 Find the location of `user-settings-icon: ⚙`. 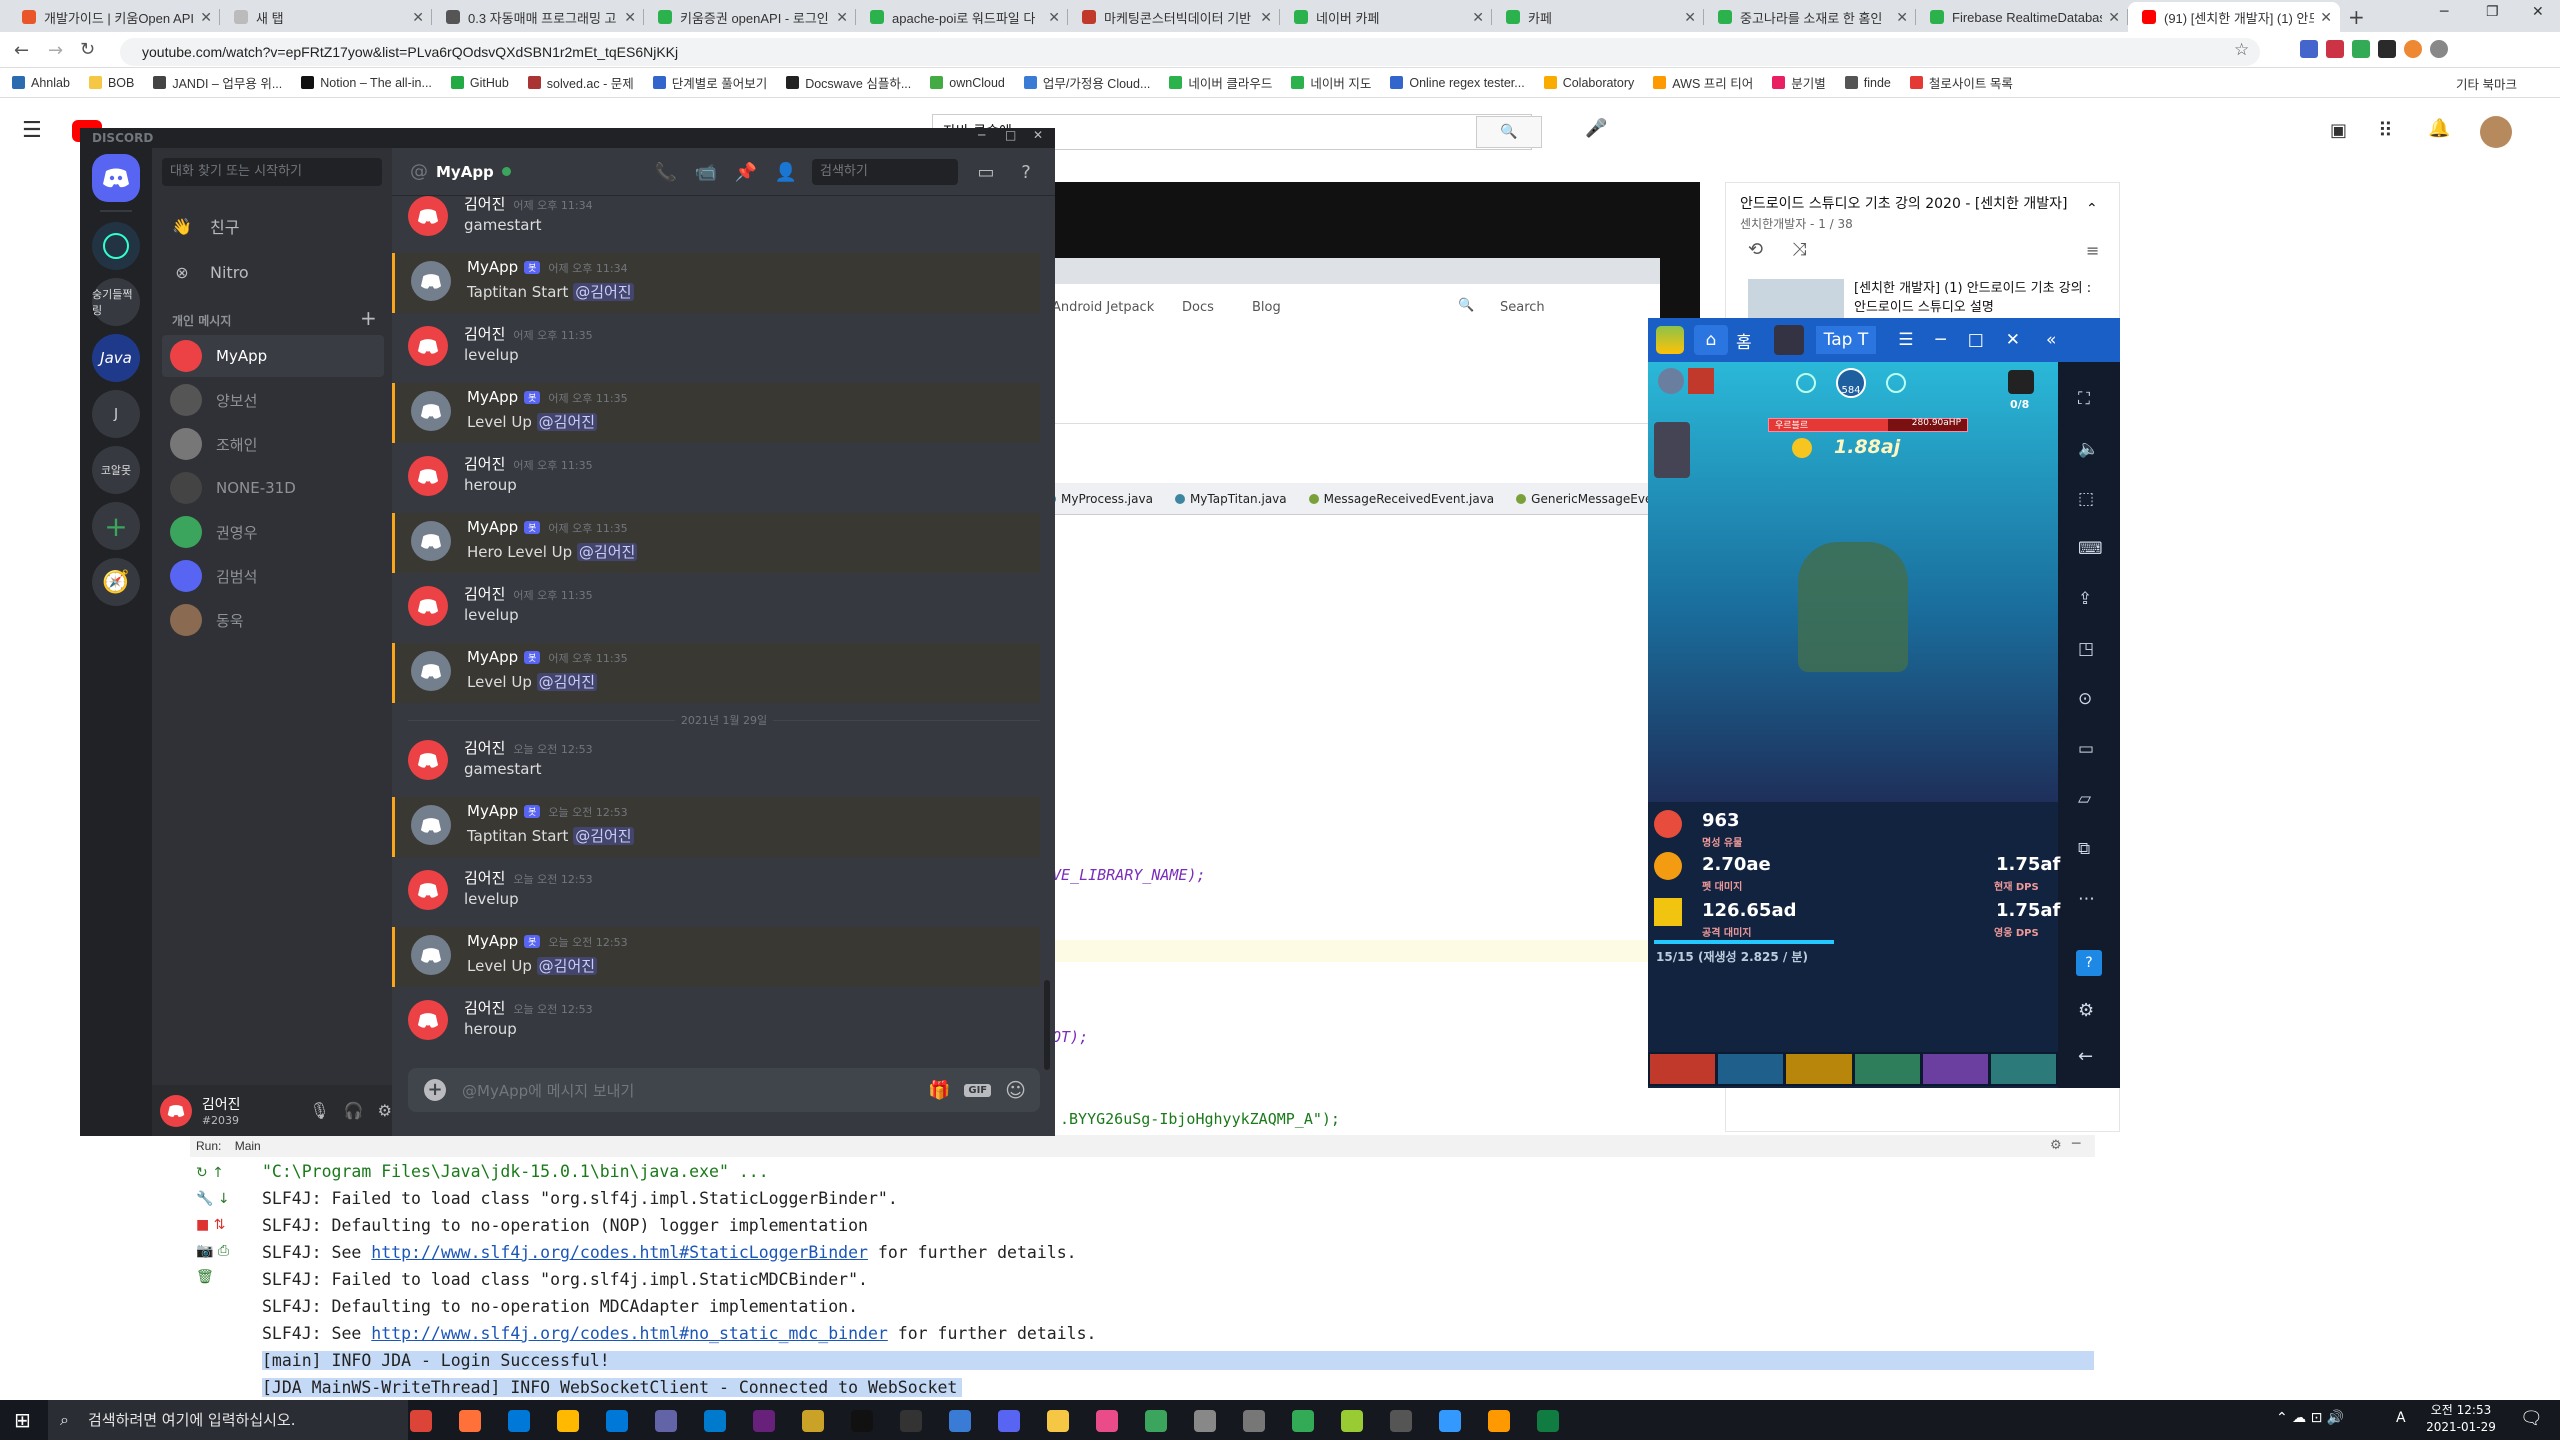

user-settings-icon: ⚙ is located at coordinates (385, 1110).